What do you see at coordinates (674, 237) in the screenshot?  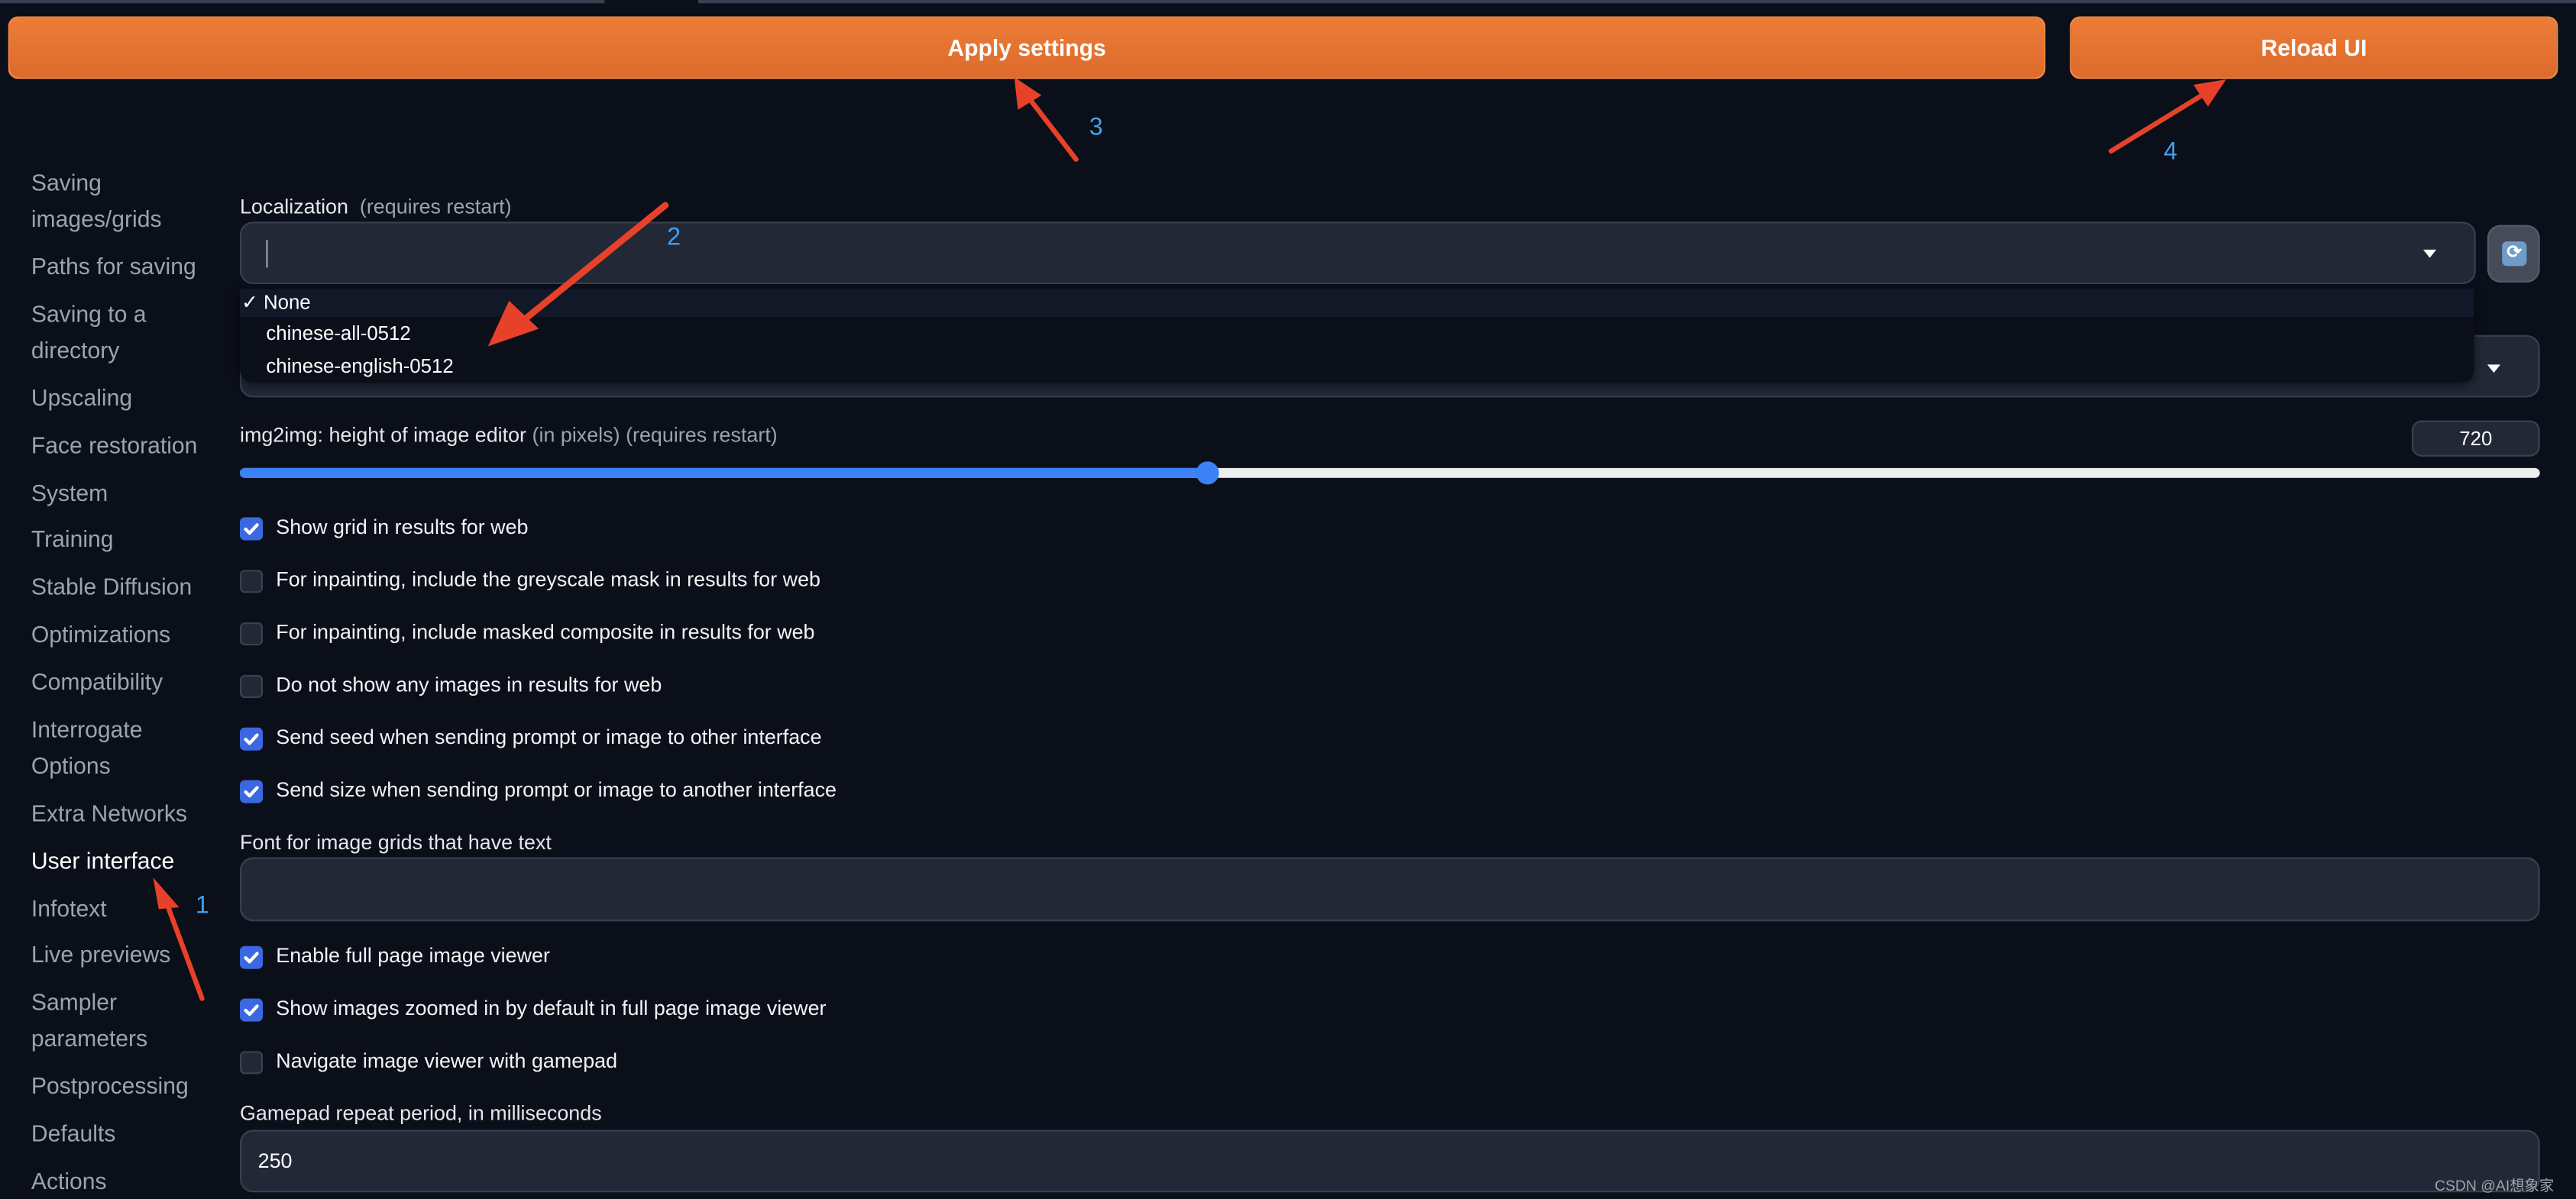 I see `annotation-number-2: 2` at bounding box center [674, 237].